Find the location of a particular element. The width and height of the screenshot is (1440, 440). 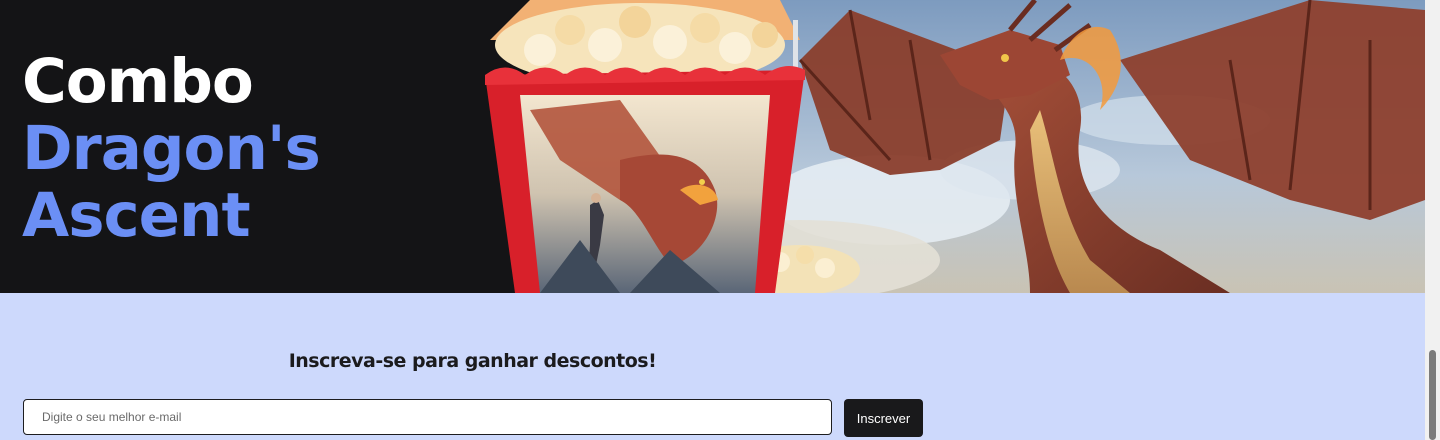

hero-title: Combo Dragon's Ascent is located at coordinates (171, 148).